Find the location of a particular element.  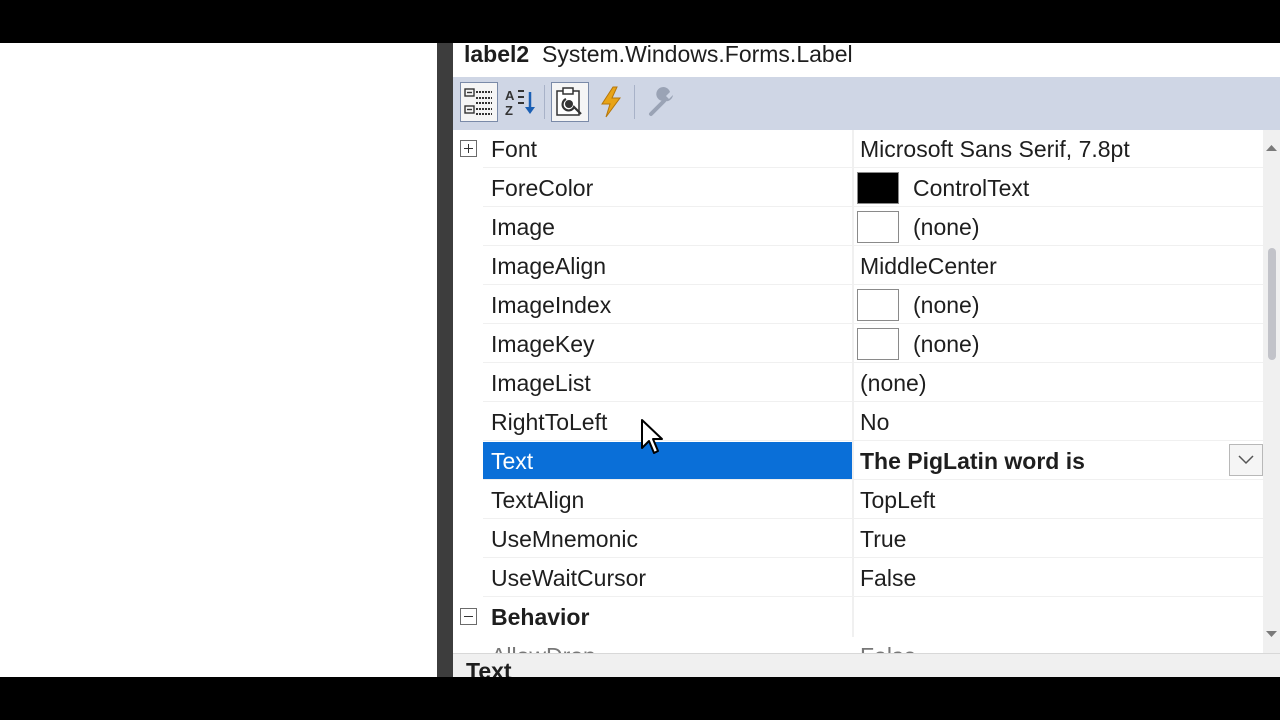

alphabetical-button: A Z is located at coordinates (520, 102).